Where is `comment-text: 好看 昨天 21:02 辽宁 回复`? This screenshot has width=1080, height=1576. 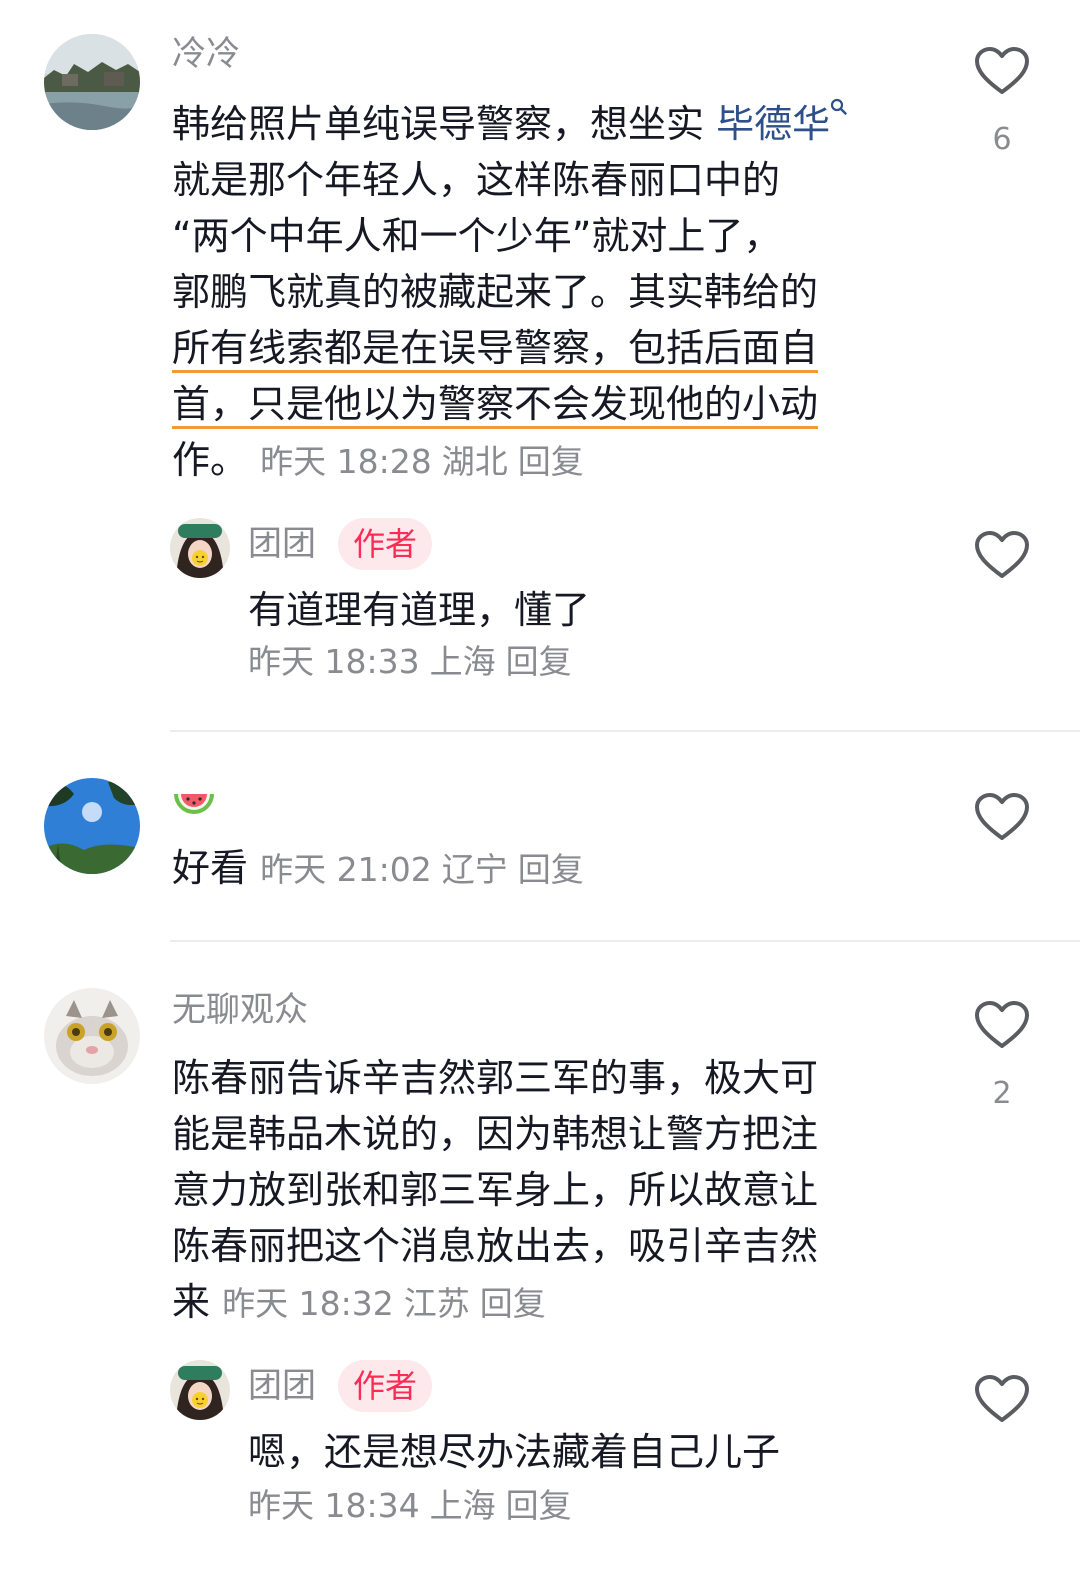
comment-text: 好看 昨天 21:02 辽宁 回复 is located at coordinates (383, 869).